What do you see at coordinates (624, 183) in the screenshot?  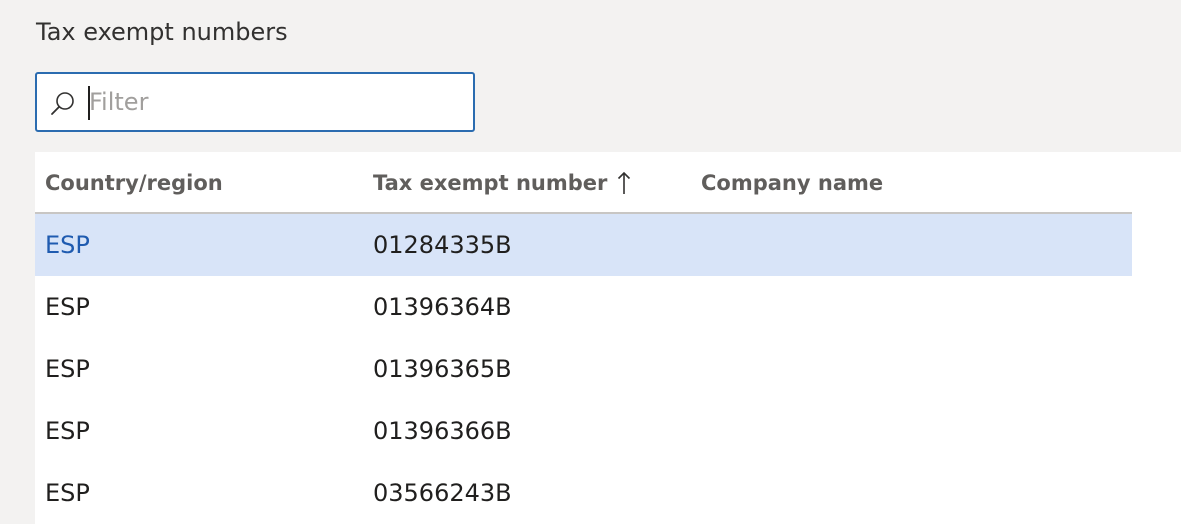 I see `sort-ascending-icon` at bounding box center [624, 183].